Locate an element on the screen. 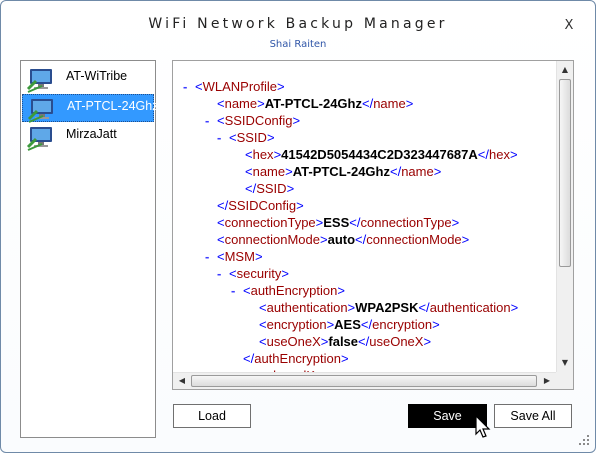 The image size is (596, 453). vertical-scrollbar: ▲ ▼ is located at coordinates (564, 216).